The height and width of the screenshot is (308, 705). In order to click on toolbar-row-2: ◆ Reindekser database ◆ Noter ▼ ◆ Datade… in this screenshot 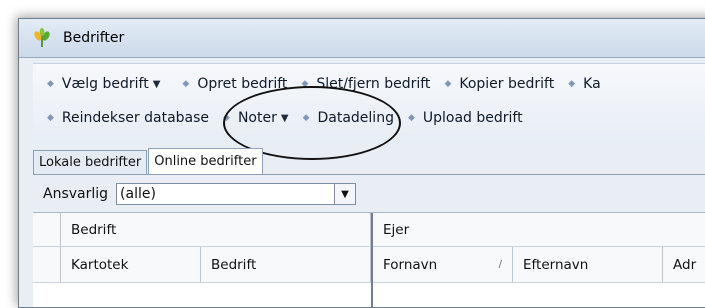, I will do `click(278, 118)`.